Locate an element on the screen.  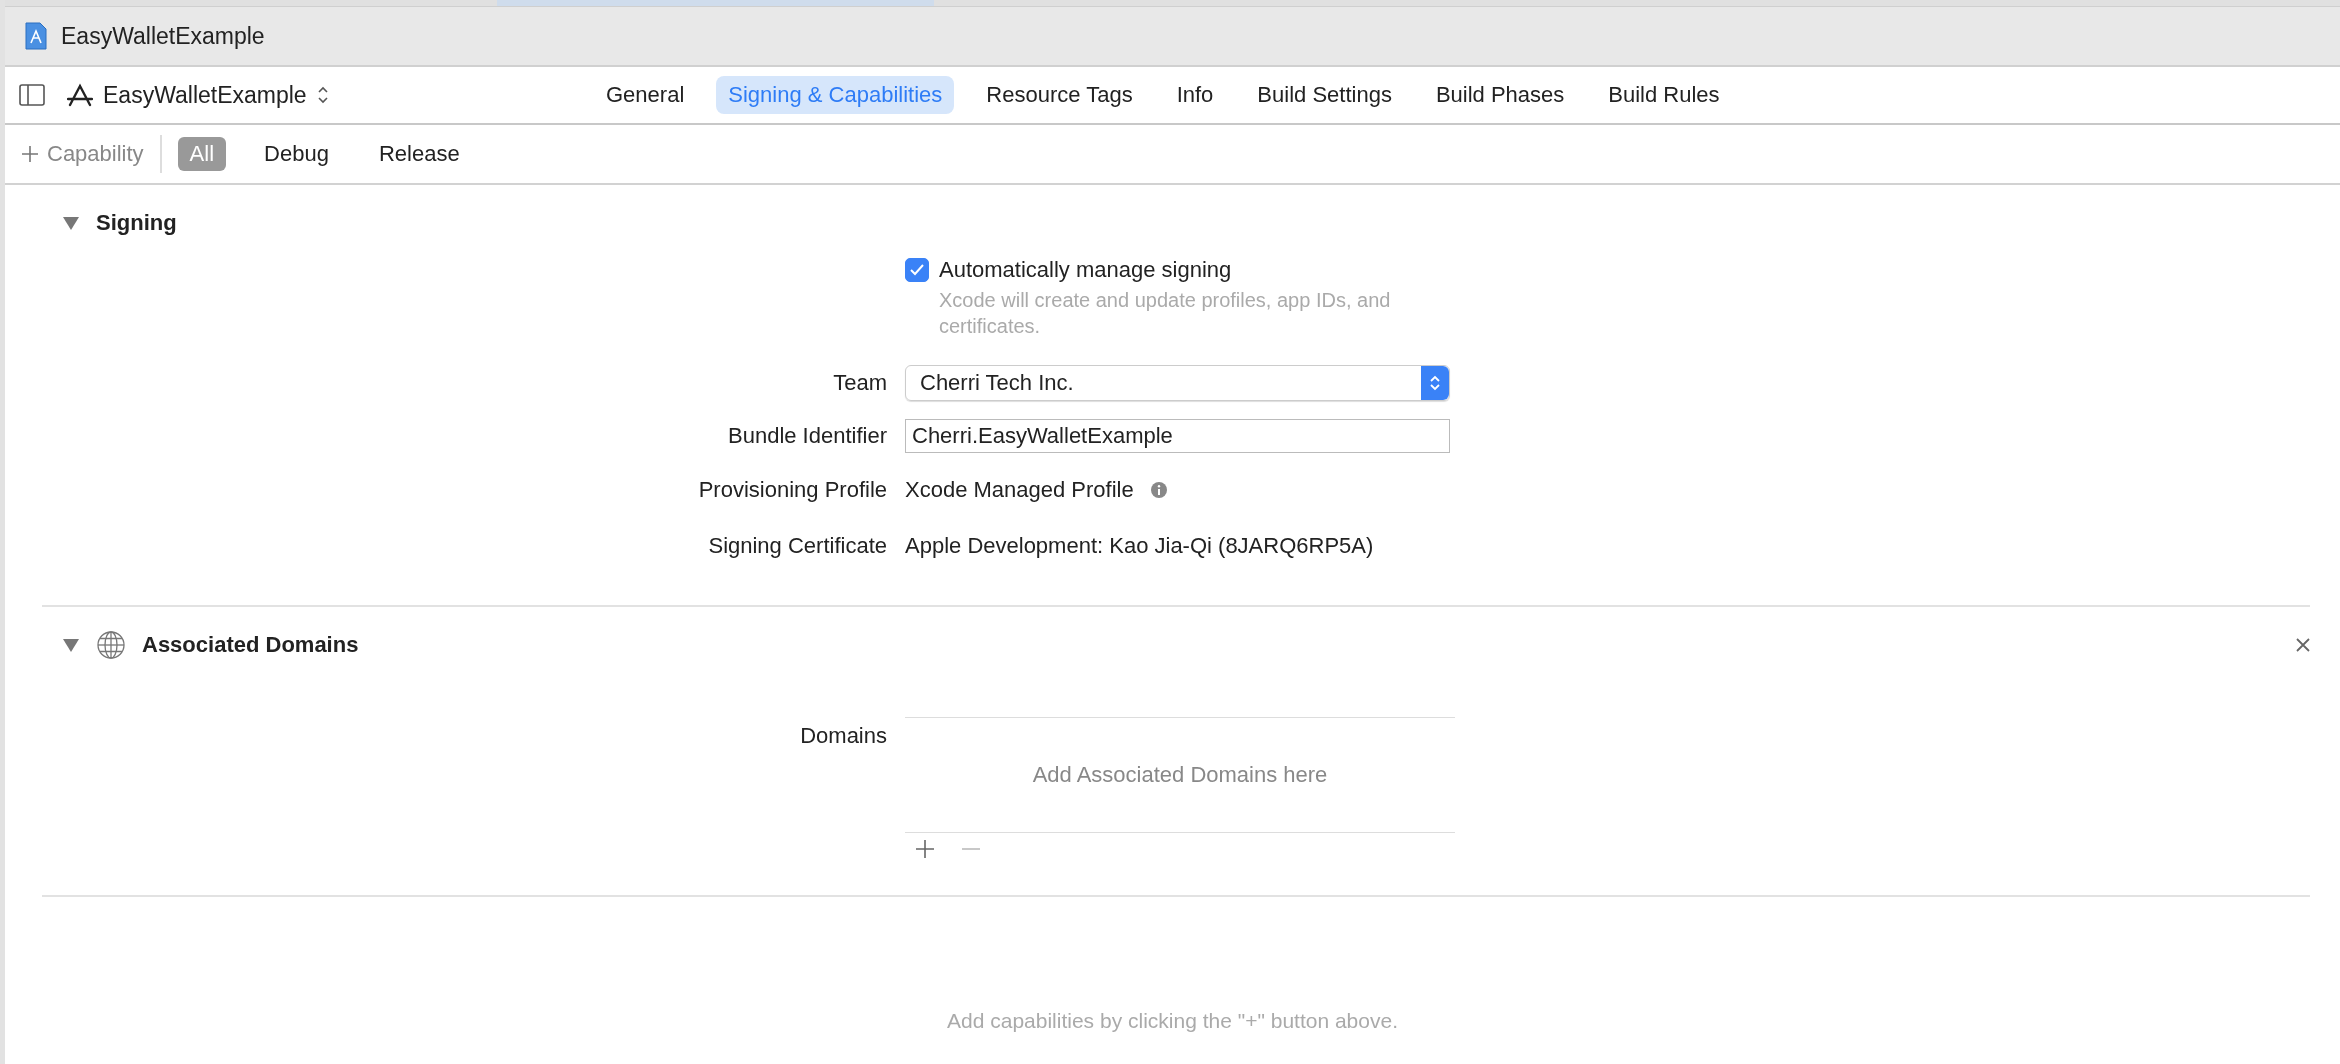
editor-tab: Build Rules is located at coordinates (1664, 95).